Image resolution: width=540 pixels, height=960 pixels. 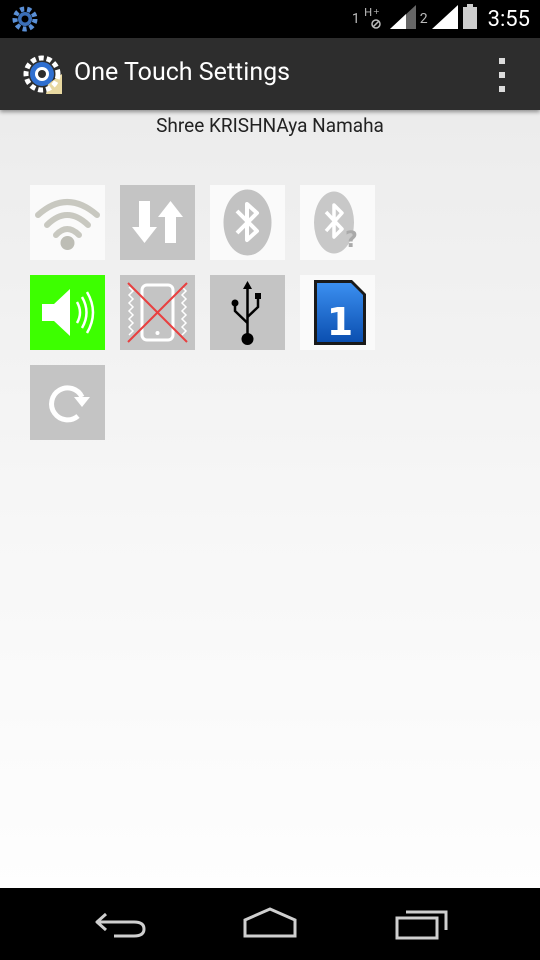 I want to click on bluetooth-toggle, so click(x=247, y=222).